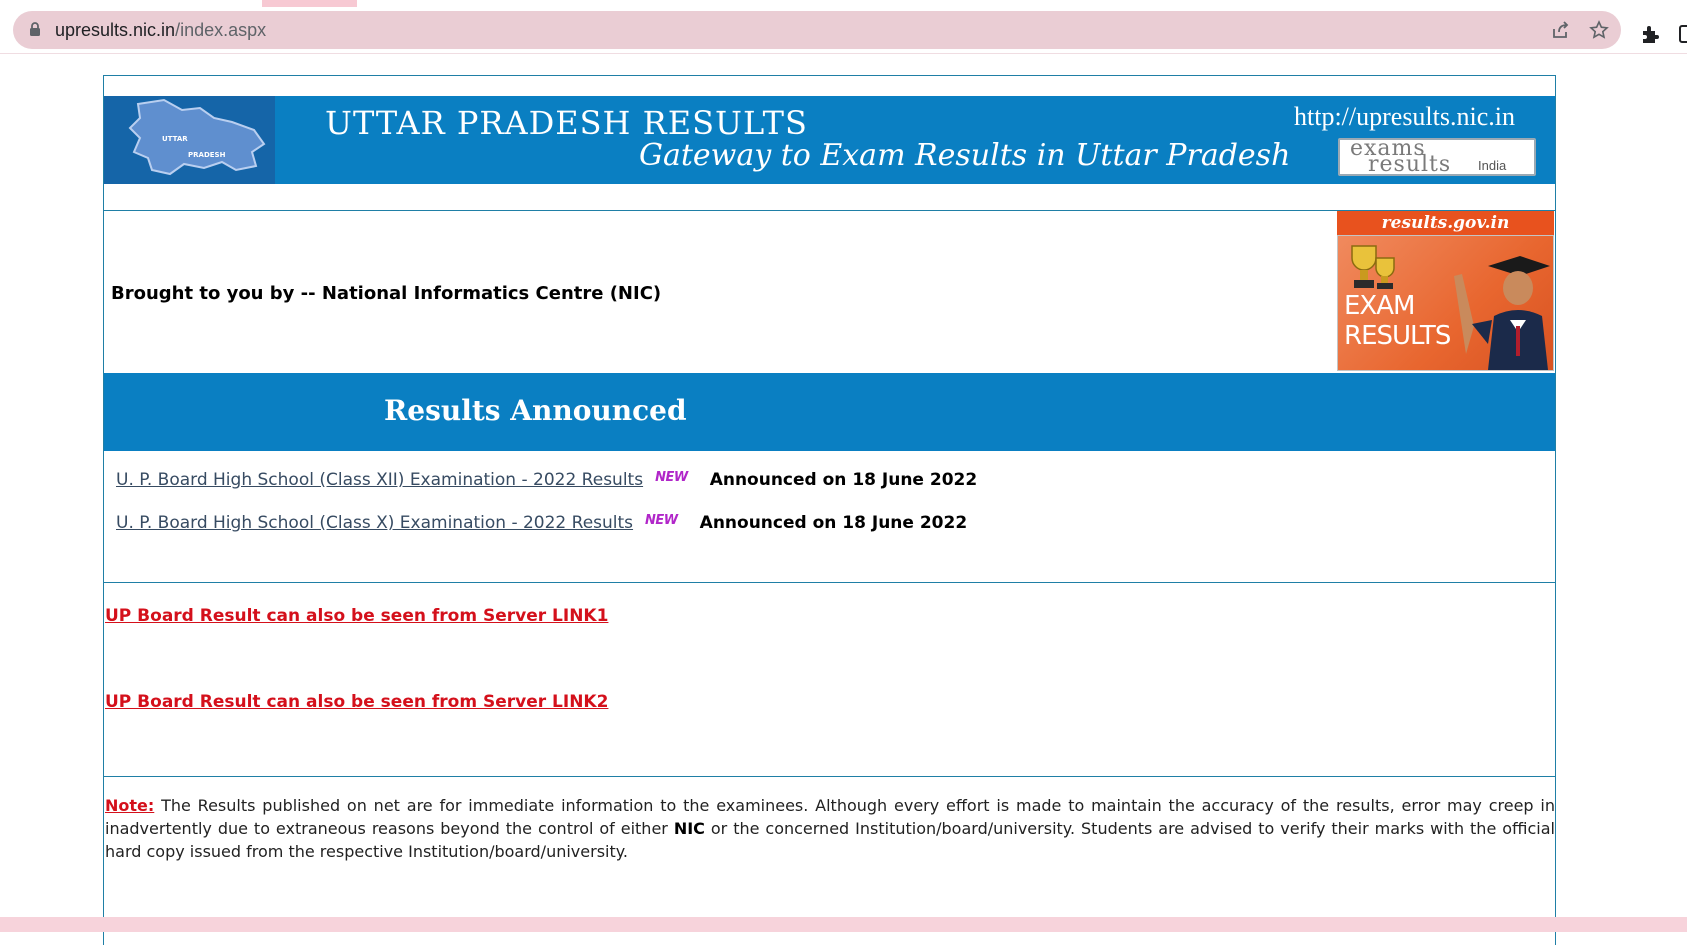 The height and width of the screenshot is (945, 1687). Describe the element at coordinates (1410, 164) in the screenshot. I see `logo-word-results: results` at that location.